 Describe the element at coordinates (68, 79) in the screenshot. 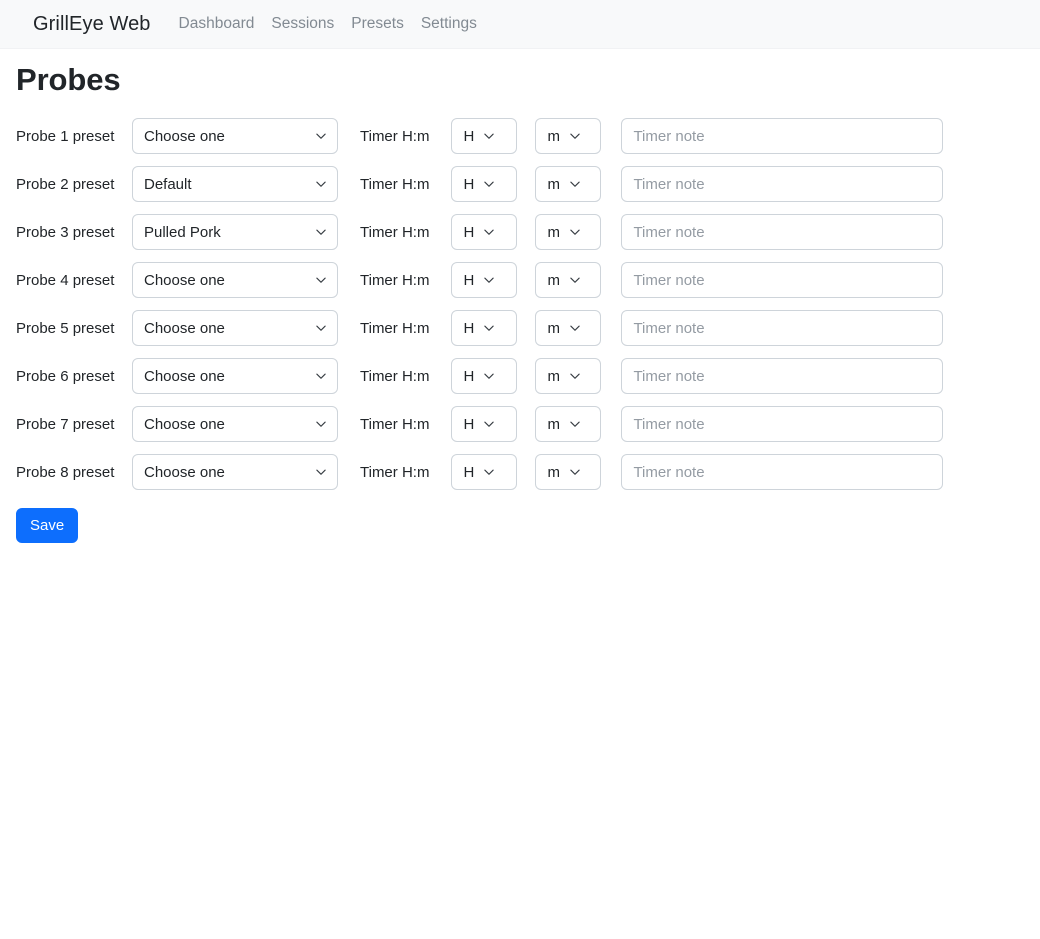

I see `page-title: Probes` at that location.